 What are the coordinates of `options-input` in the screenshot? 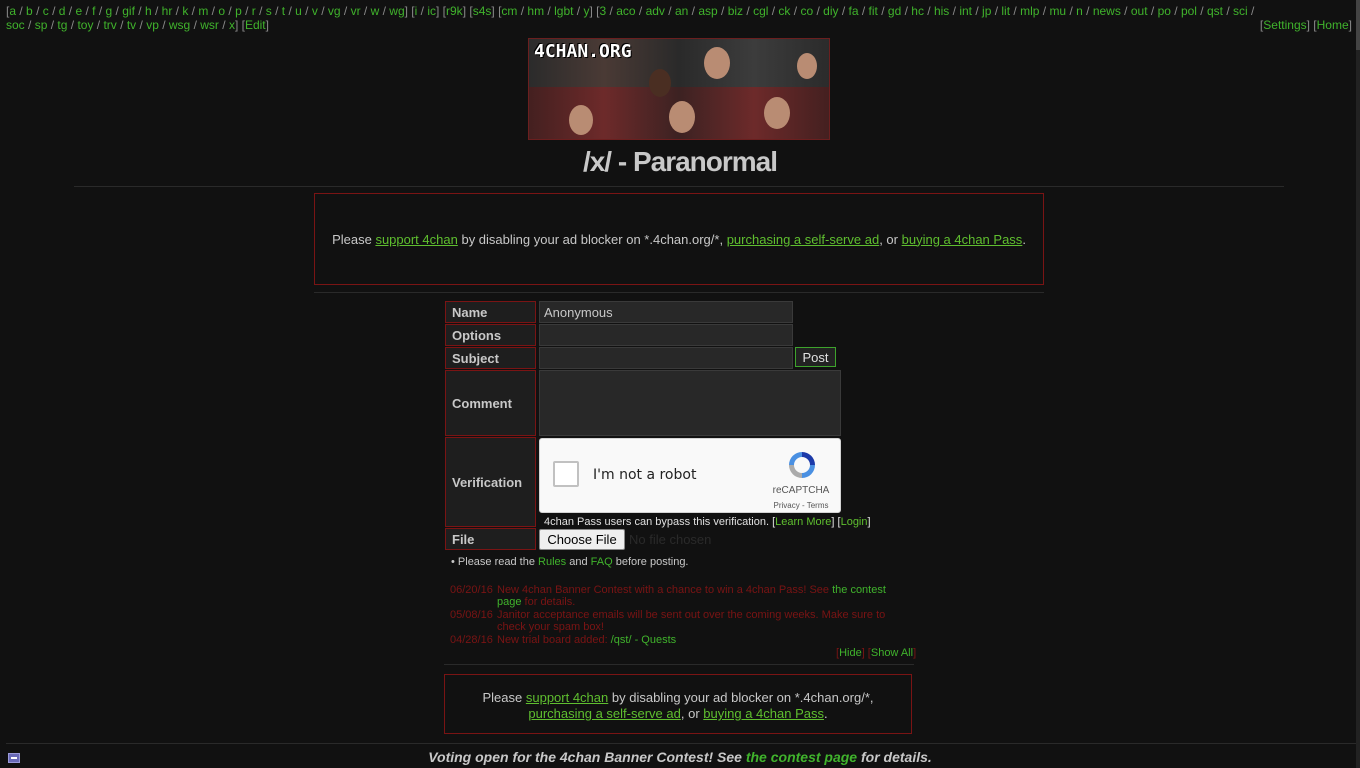 It's located at (666, 335).